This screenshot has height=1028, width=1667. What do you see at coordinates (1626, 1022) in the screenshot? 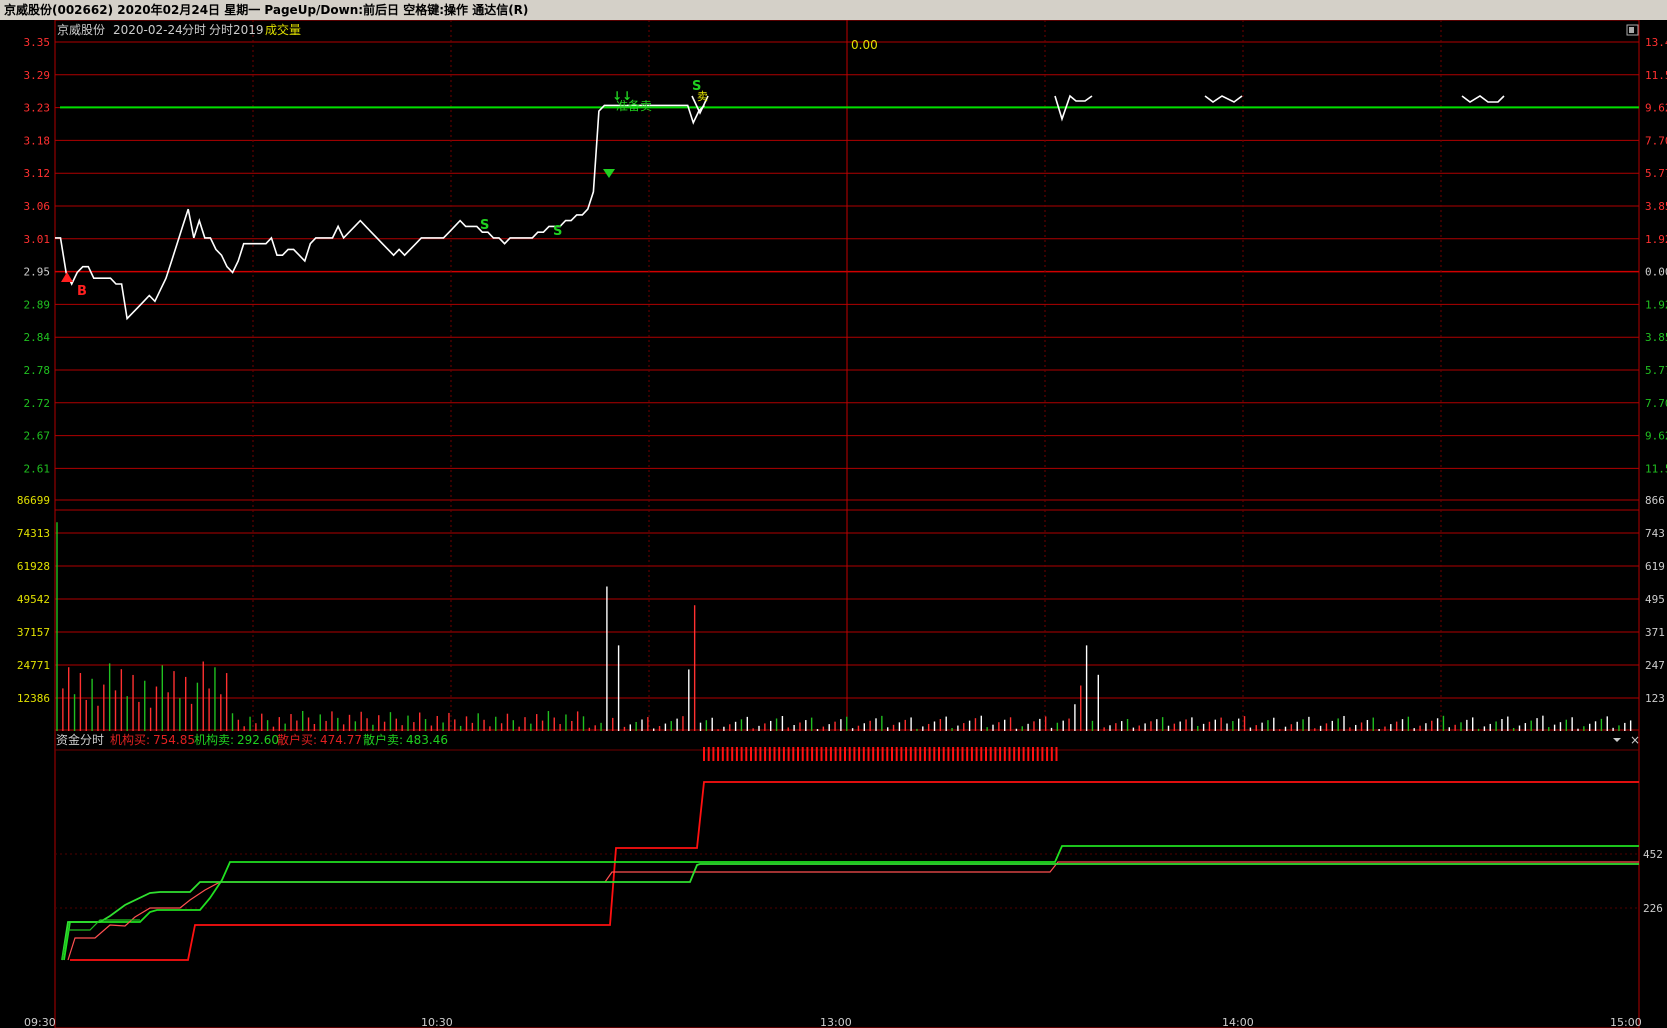
I see `svg-text: 15:00` at bounding box center [1626, 1022].